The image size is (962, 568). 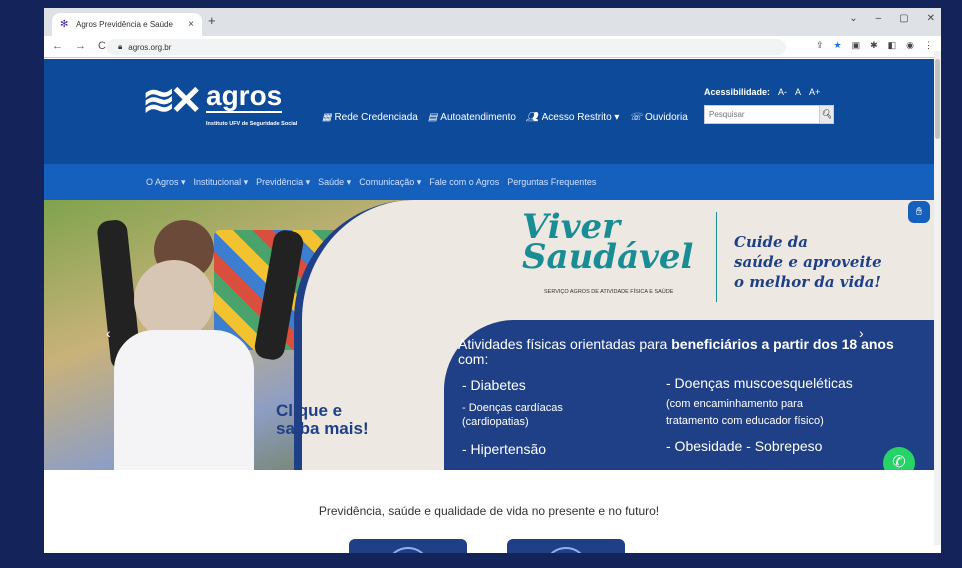 I want to click on font-normal-button: A, so click(x=798, y=92).